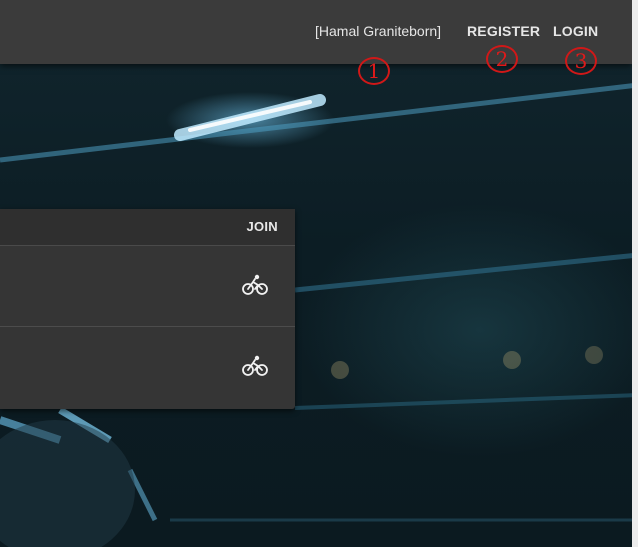 The image size is (638, 547). I want to click on top-navigation-bar: [Hamal Graniteborn] REGISTER LOGIN, so click(316, 32).